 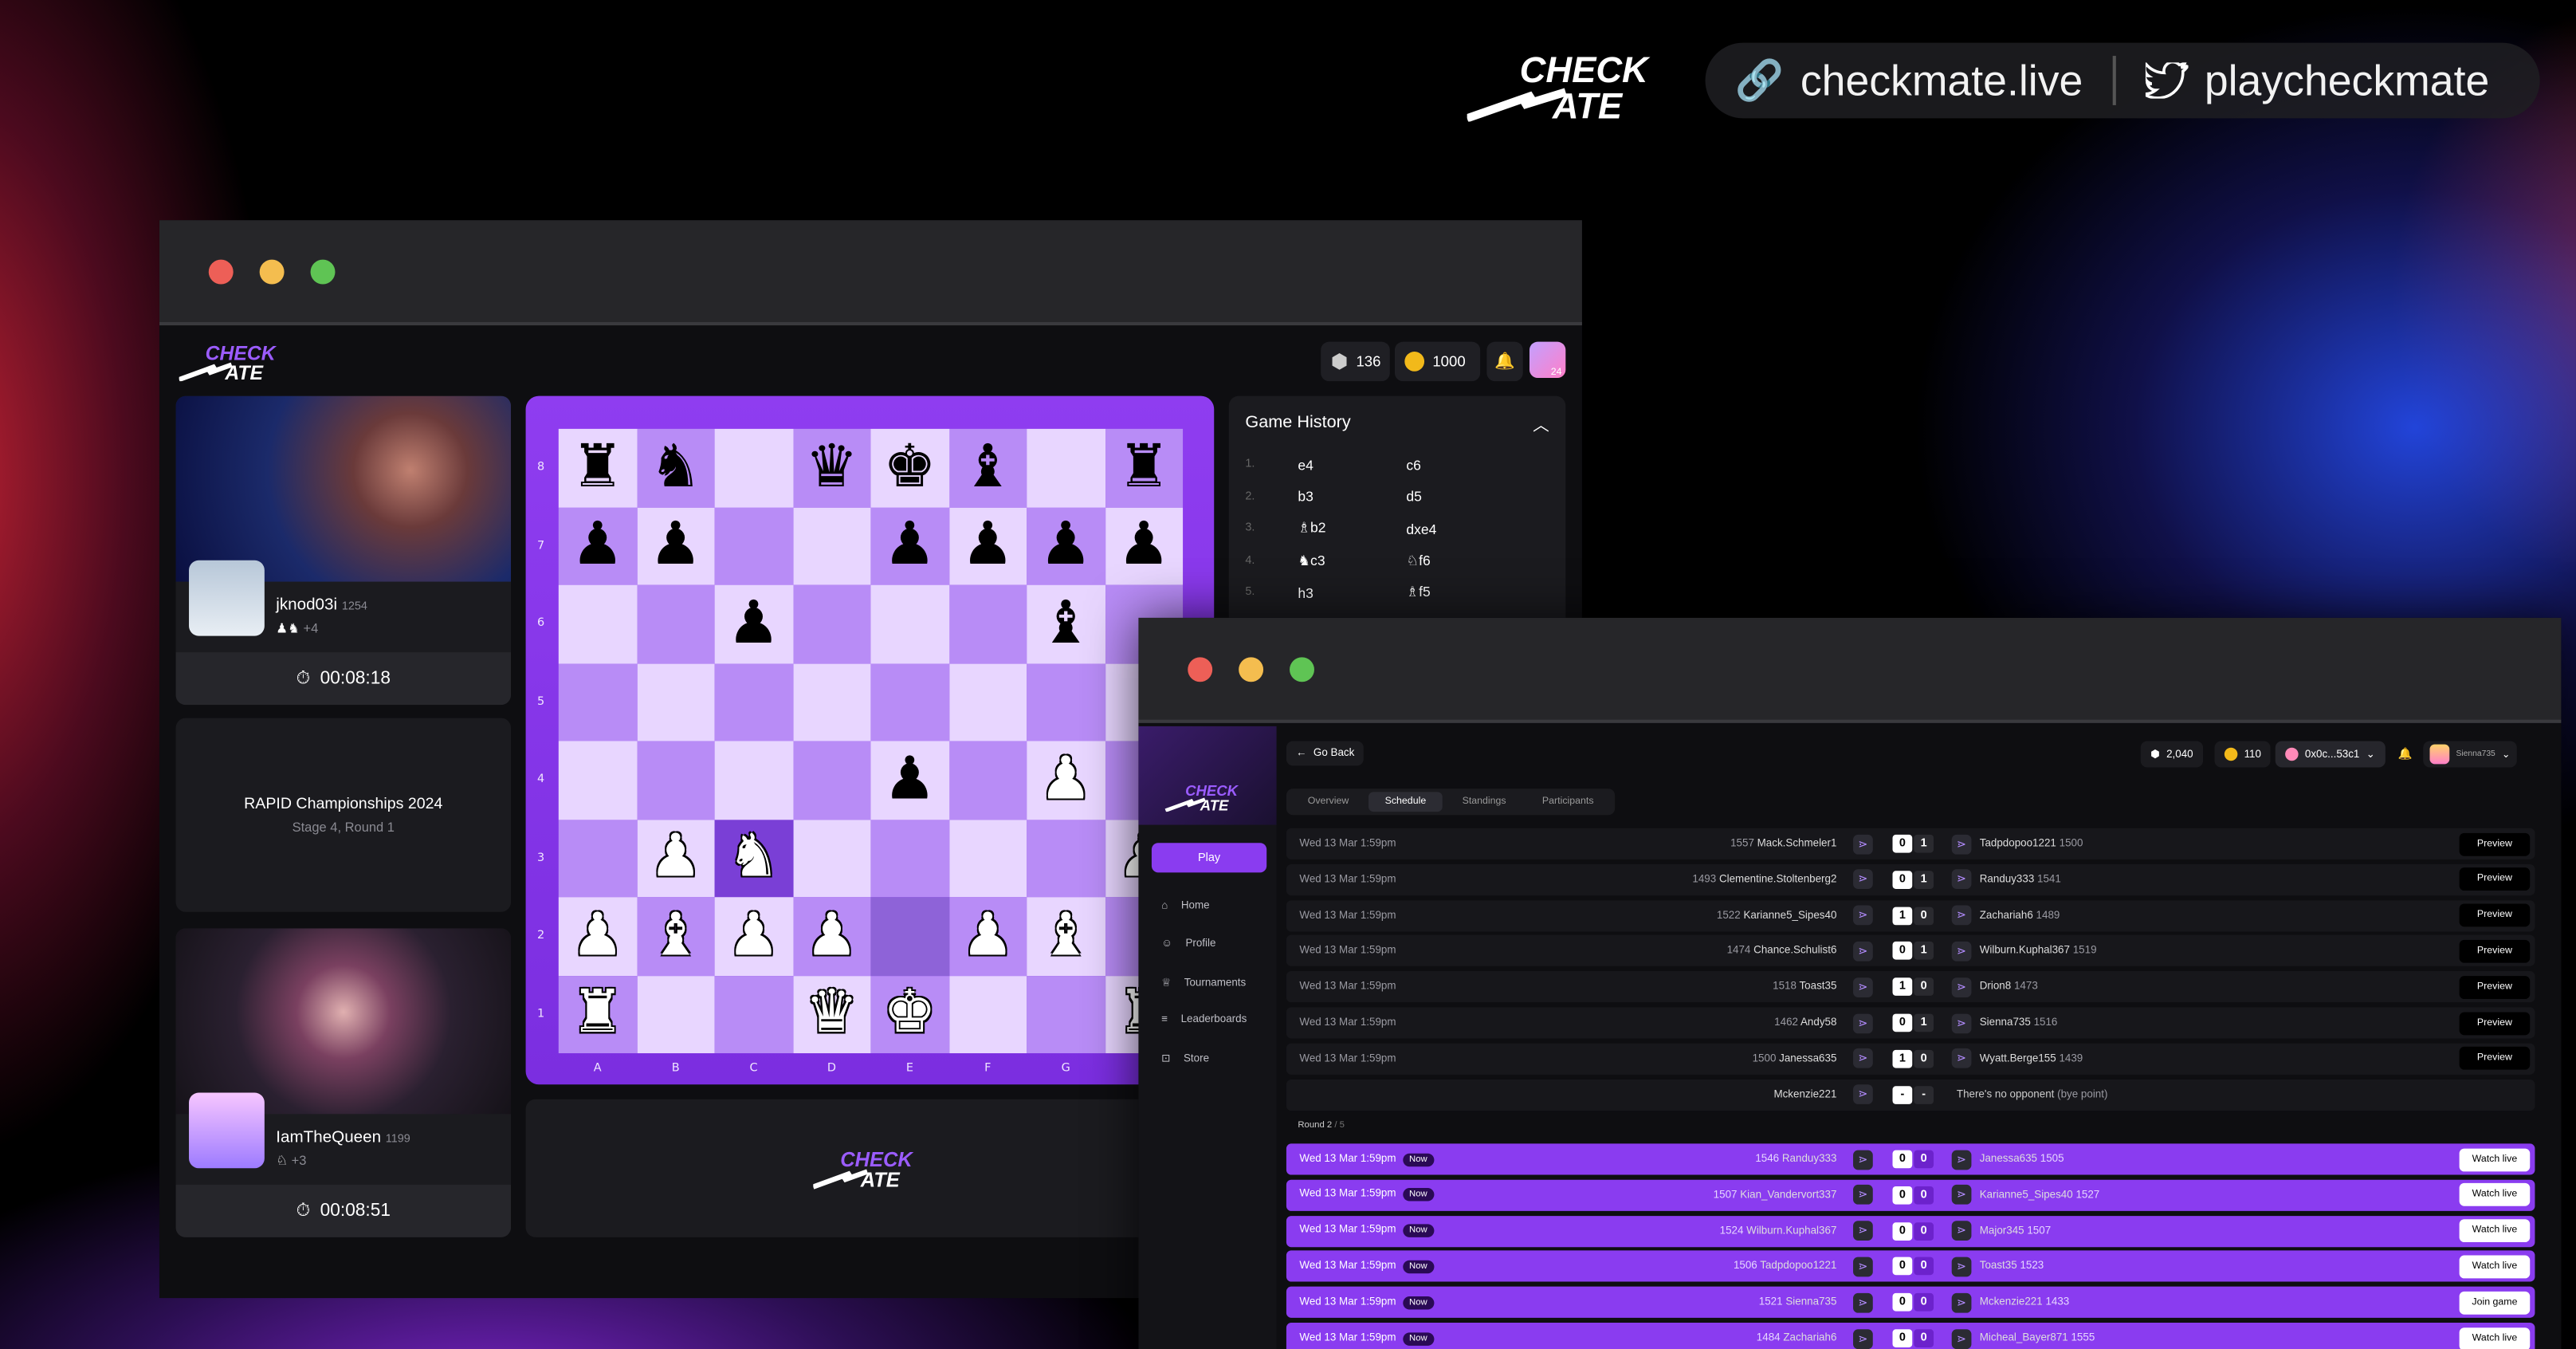 What do you see at coordinates (831, 545) in the screenshot?
I see `square-d7` at bounding box center [831, 545].